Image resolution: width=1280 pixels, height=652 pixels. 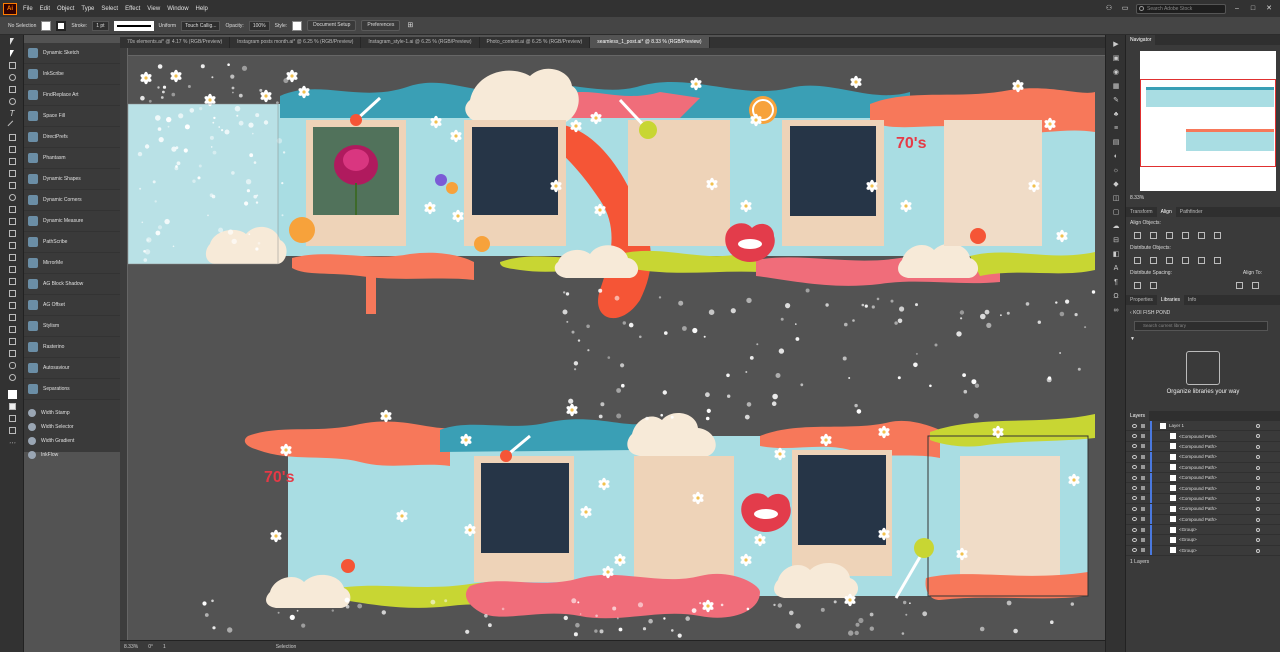 What do you see at coordinates (1138, 416) in the screenshot?
I see `tab-layers: Layers` at bounding box center [1138, 416].